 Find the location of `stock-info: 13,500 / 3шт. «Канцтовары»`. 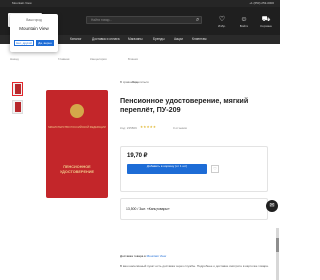

stock-info: 13,500 / 3шт. «Канцтовары» is located at coordinates (148, 209).